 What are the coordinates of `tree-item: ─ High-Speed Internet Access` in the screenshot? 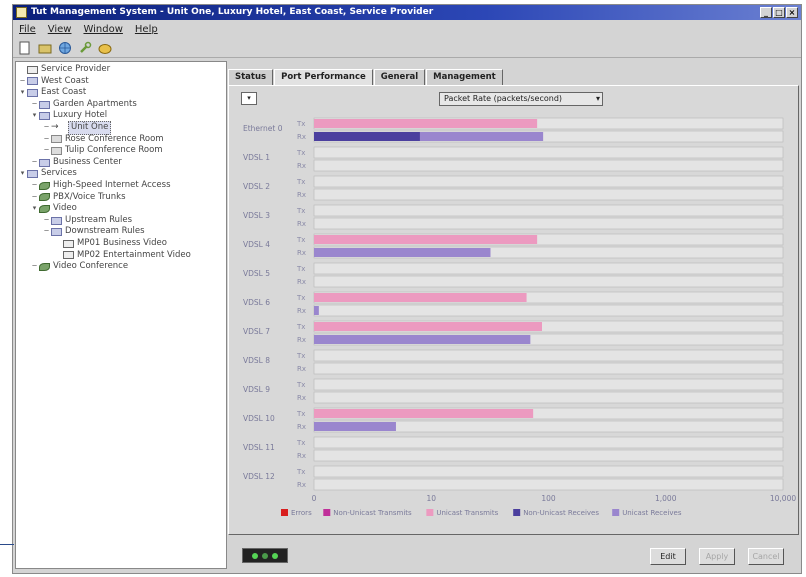 It's located at (121, 186).